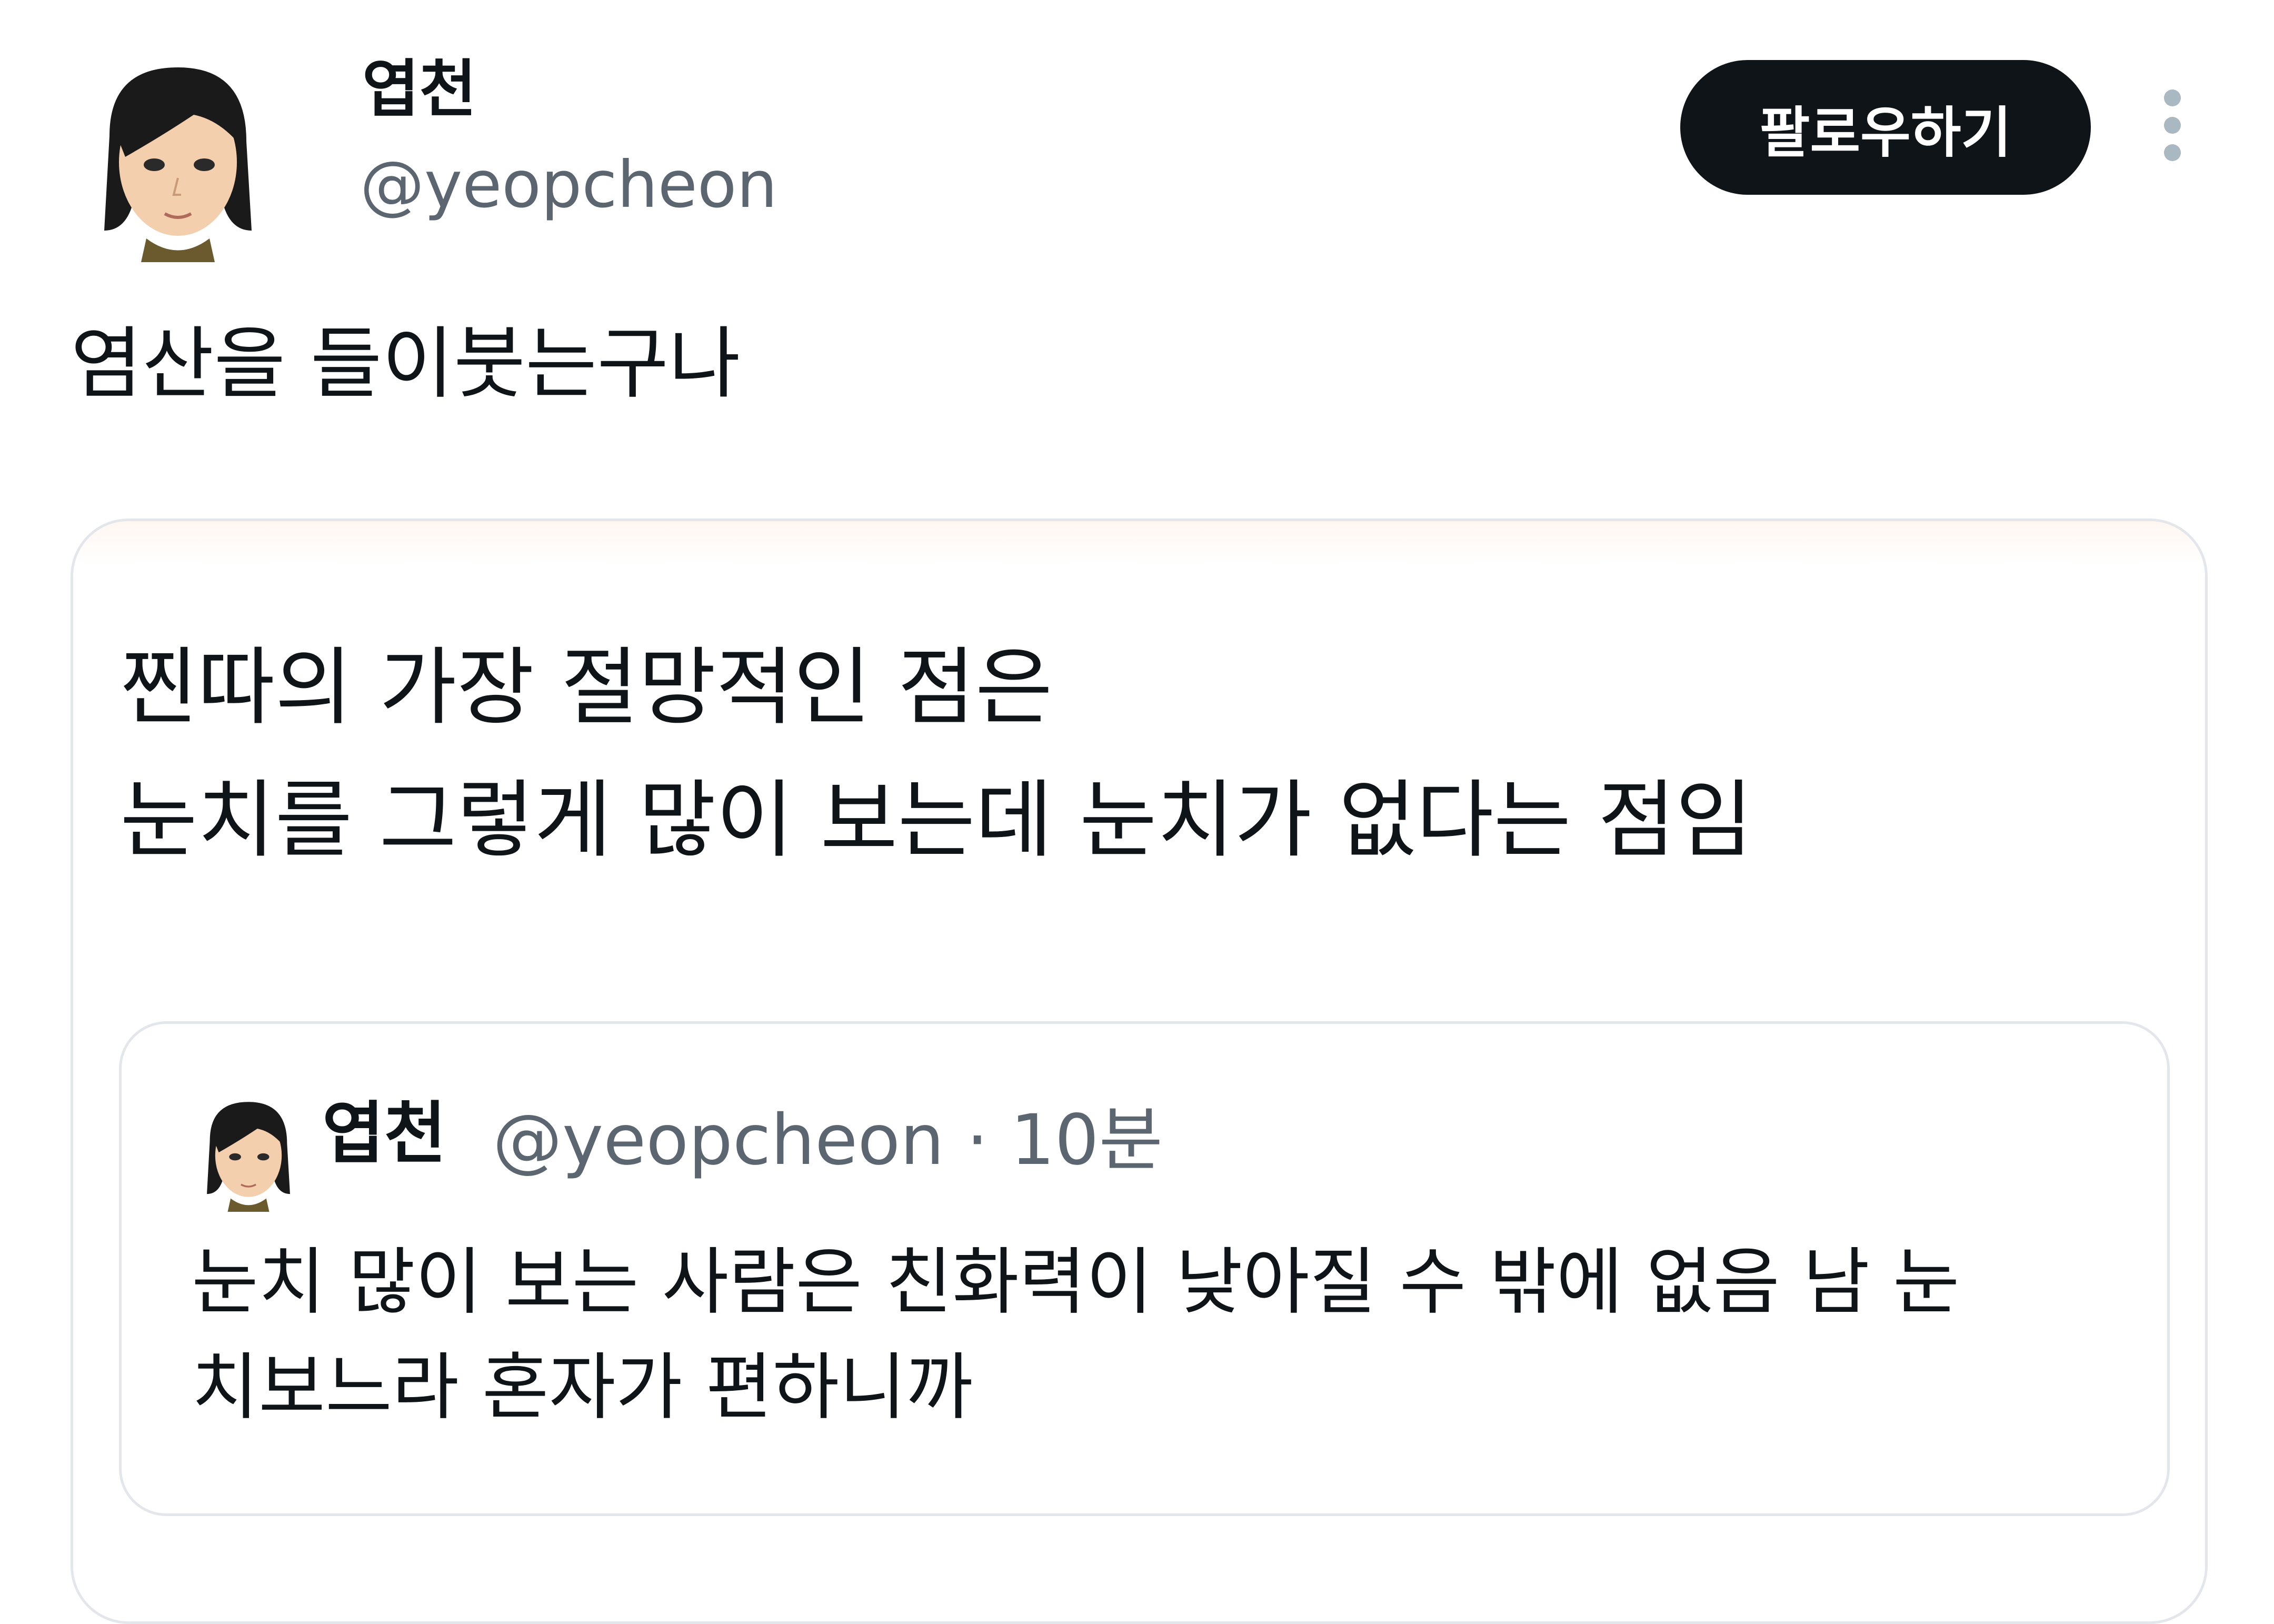 The image size is (2274, 1624). I want to click on more-options-icon, so click(2172, 128).